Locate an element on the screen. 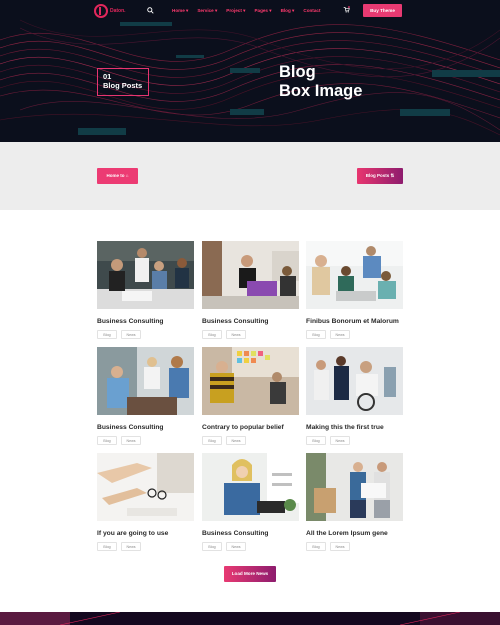  blog-posts-breadcrumb-button: Blog Posts ⇅ is located at coordinates (380, 176).